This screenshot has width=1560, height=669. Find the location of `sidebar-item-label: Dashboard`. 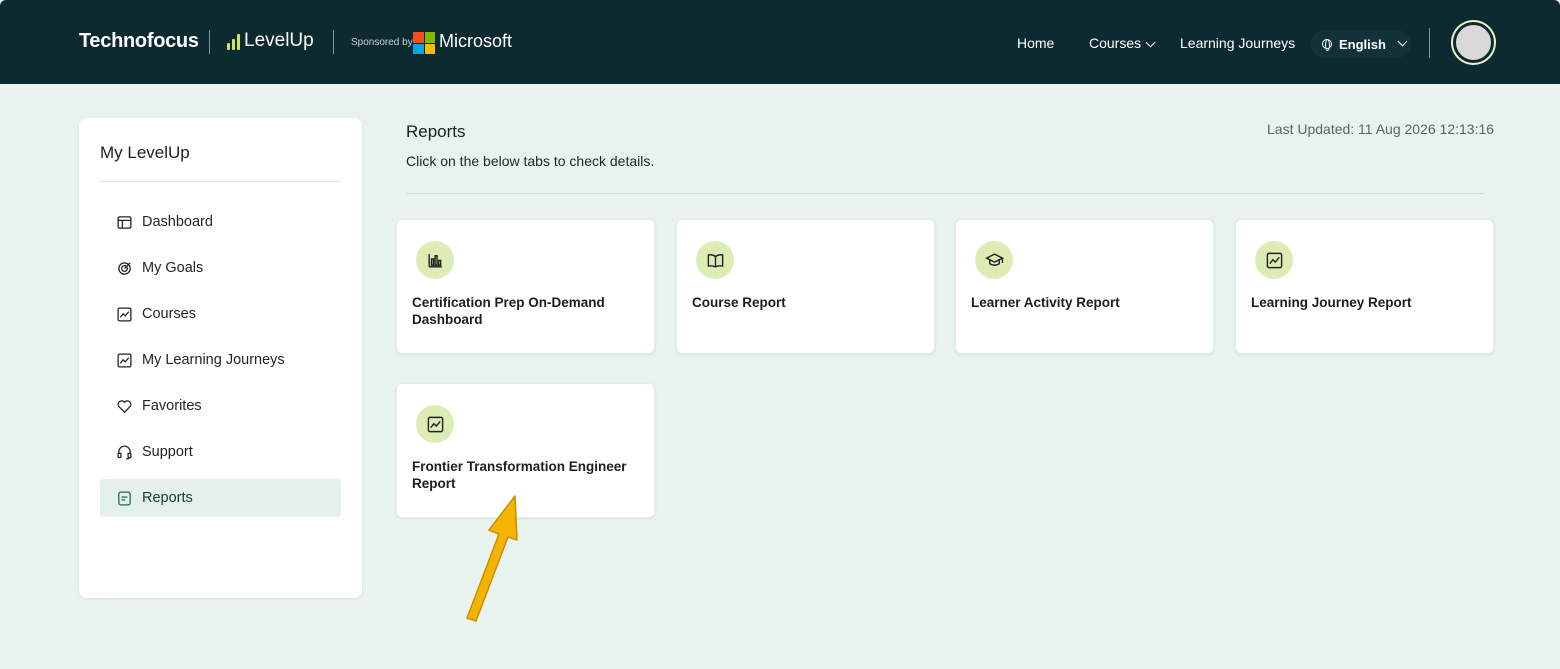

sidebar-item-label: Dashboard is located at coordinates (177, 222).